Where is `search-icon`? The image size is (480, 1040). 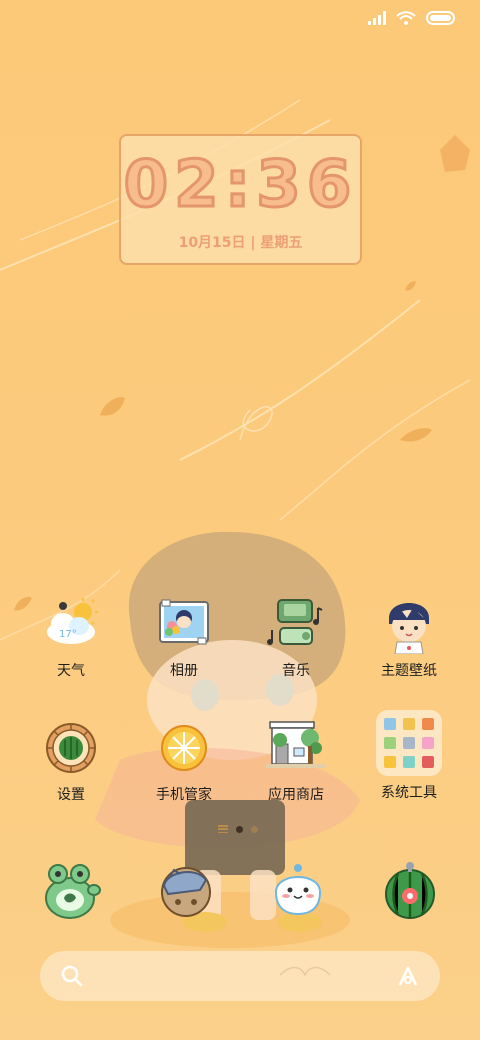 search-icon is located at coordinates (72, 976).